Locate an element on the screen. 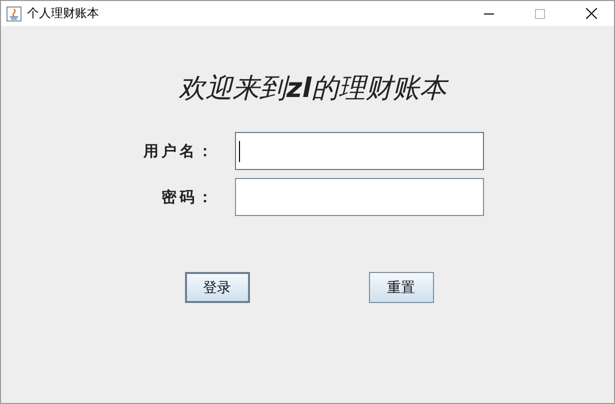 The image size is (615, 404). field-label: 密码： is located at coordinates (189, 197).